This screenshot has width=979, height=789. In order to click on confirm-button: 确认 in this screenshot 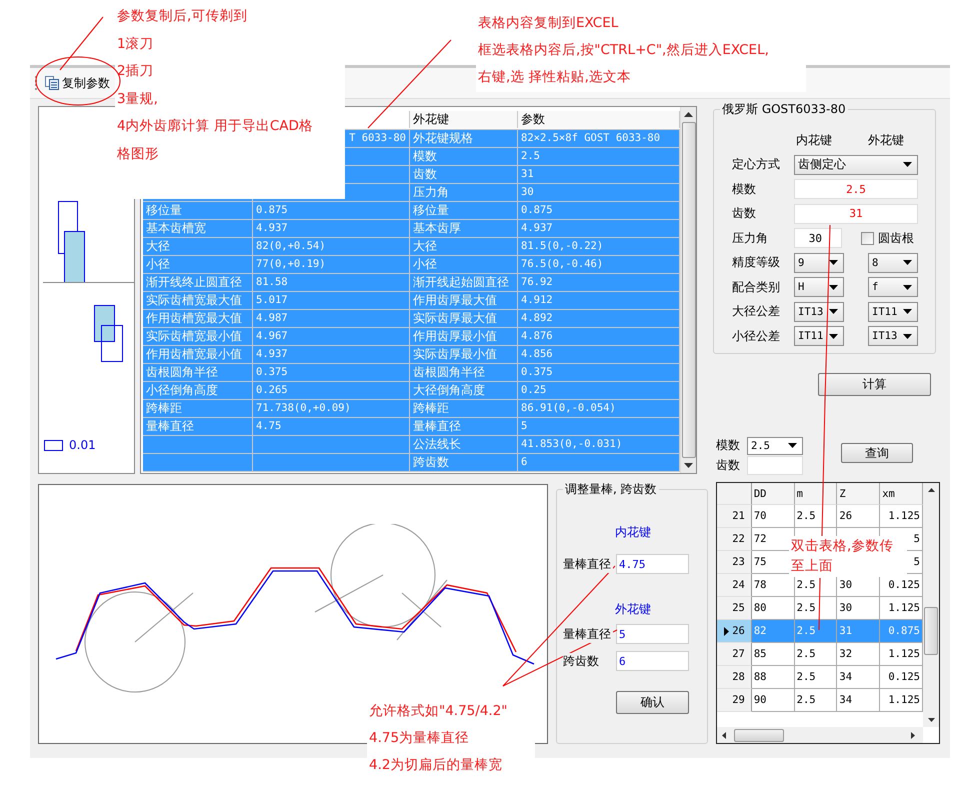, I will do `click(652, 702)`.